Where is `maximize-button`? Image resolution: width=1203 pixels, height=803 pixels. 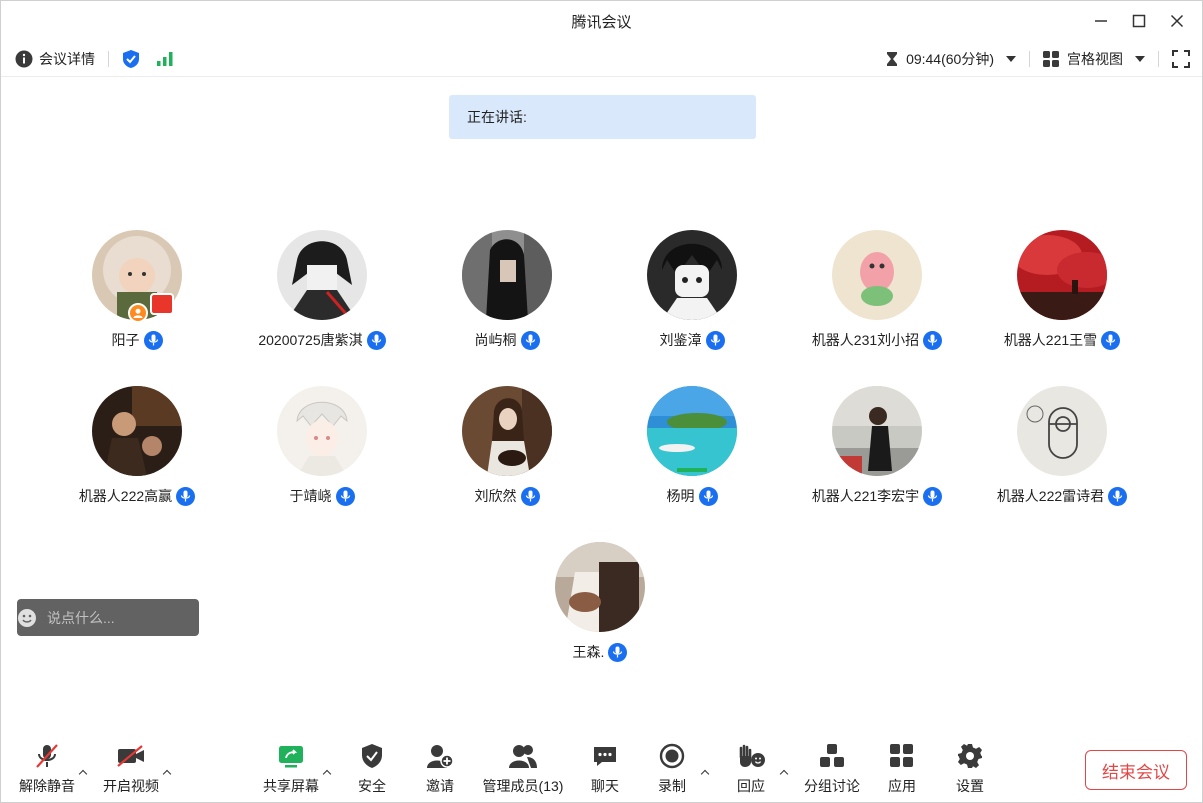 maximize-button is located at coordinates (1139, 21).